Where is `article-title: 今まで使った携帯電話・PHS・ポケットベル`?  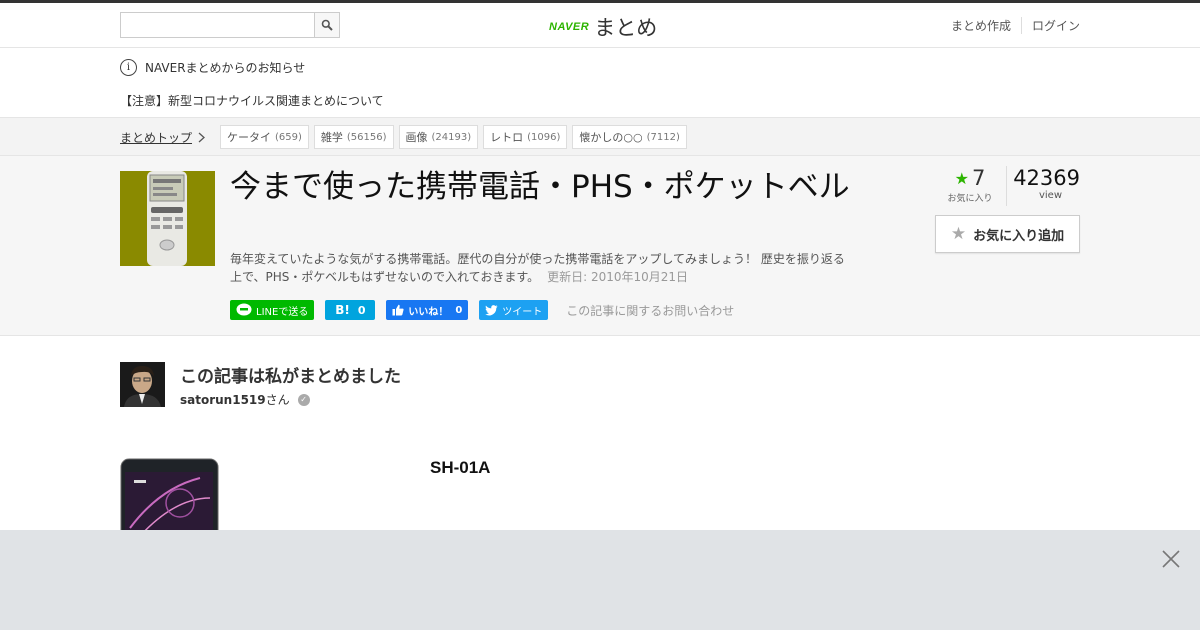 article-title: 今まで使った携帯電話・PHS・ポケットベル is located at coordinates (540, 187).